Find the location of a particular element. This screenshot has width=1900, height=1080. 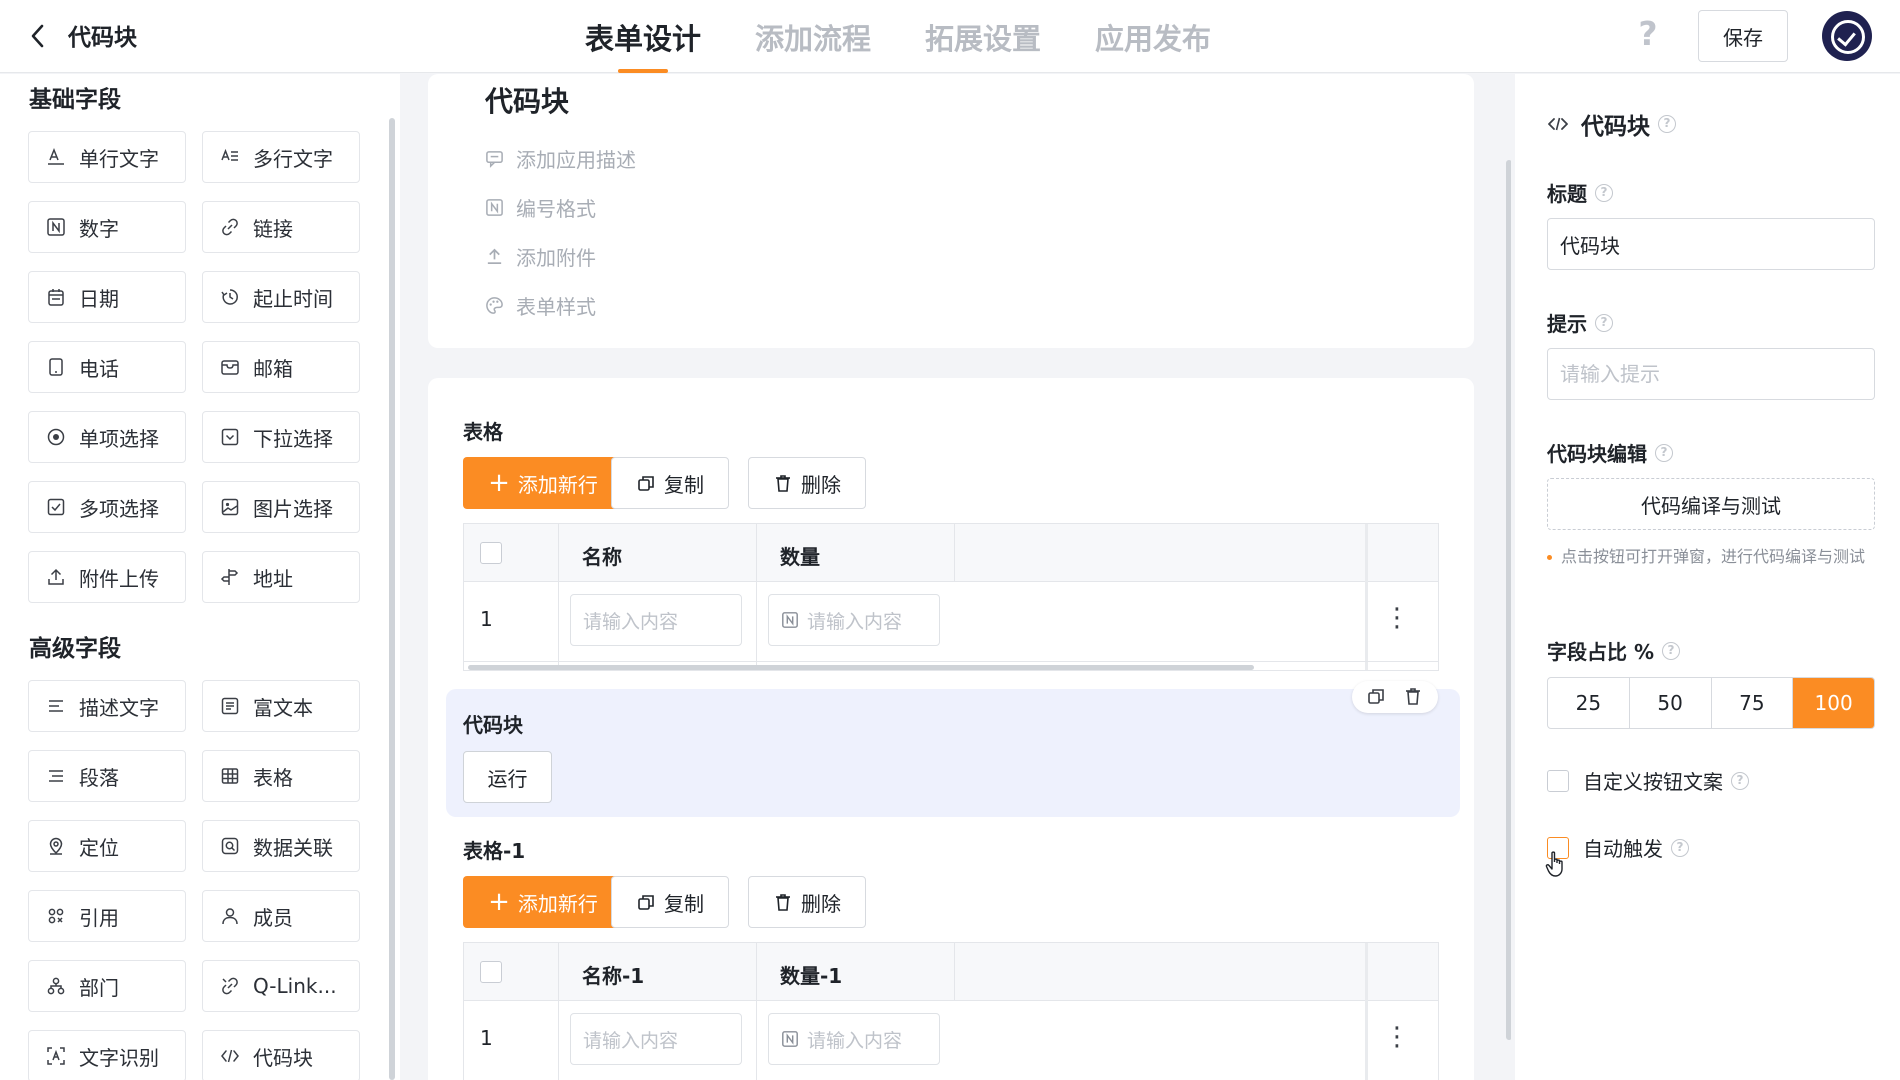

field-label: 成员 is located at coordinates (273, 917).